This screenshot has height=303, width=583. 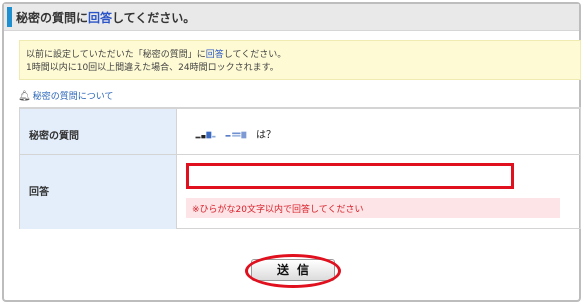 I want to click on help-link: 🔔︎ 秘密の質問について, so click(x=65, y=95).